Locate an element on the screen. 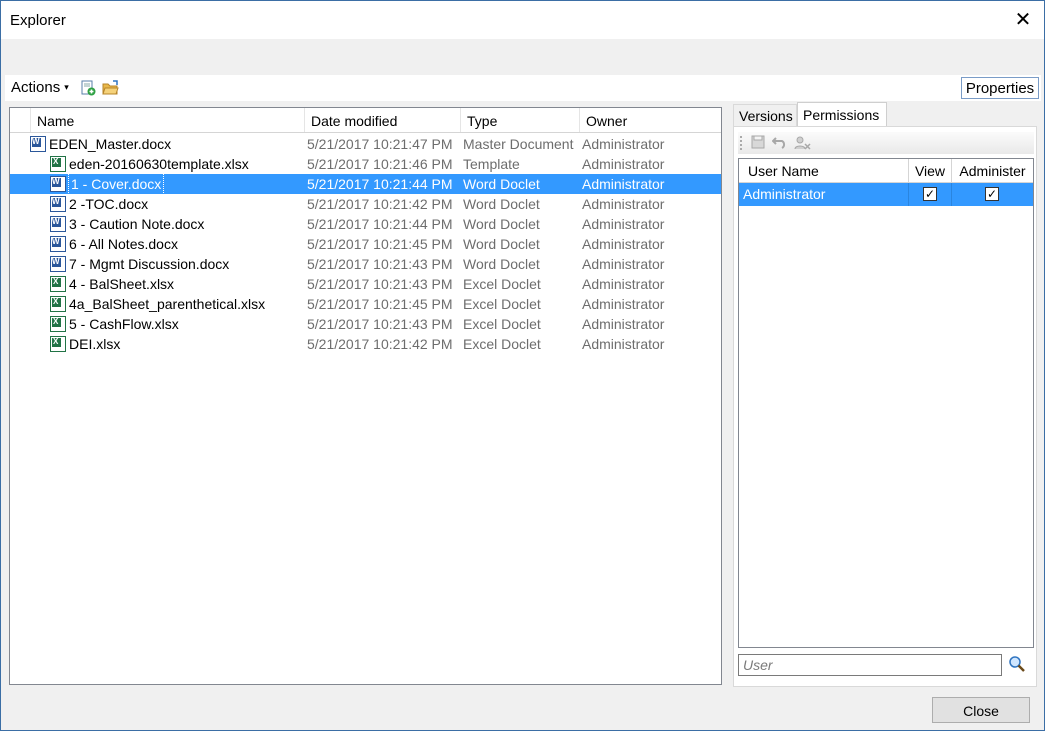 The image size is (1047, 733). file-name: EDEN_Master.docx is located at coordinates (110, 144).